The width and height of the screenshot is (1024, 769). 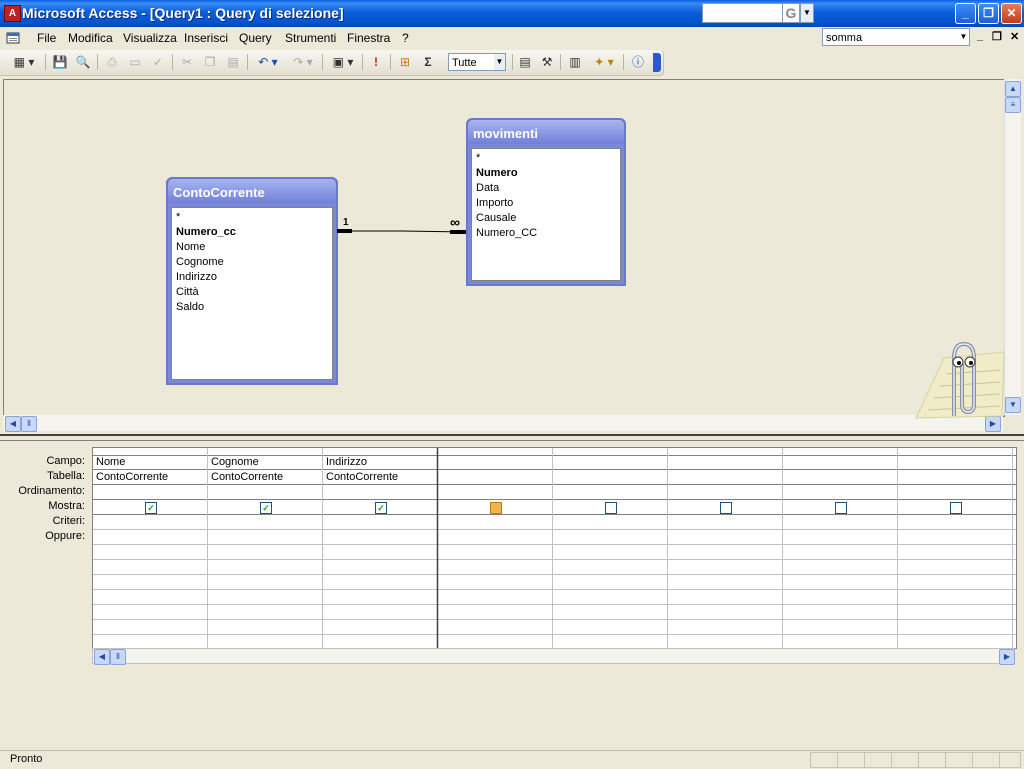 I want to click on save-icon: 💾, so click(x=60, y=62).